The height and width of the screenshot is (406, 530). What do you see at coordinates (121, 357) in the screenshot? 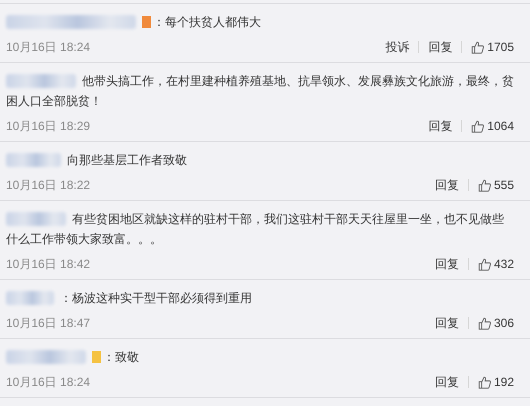
I see `comment-text: ：致敬` at bounding box center [121, 357].